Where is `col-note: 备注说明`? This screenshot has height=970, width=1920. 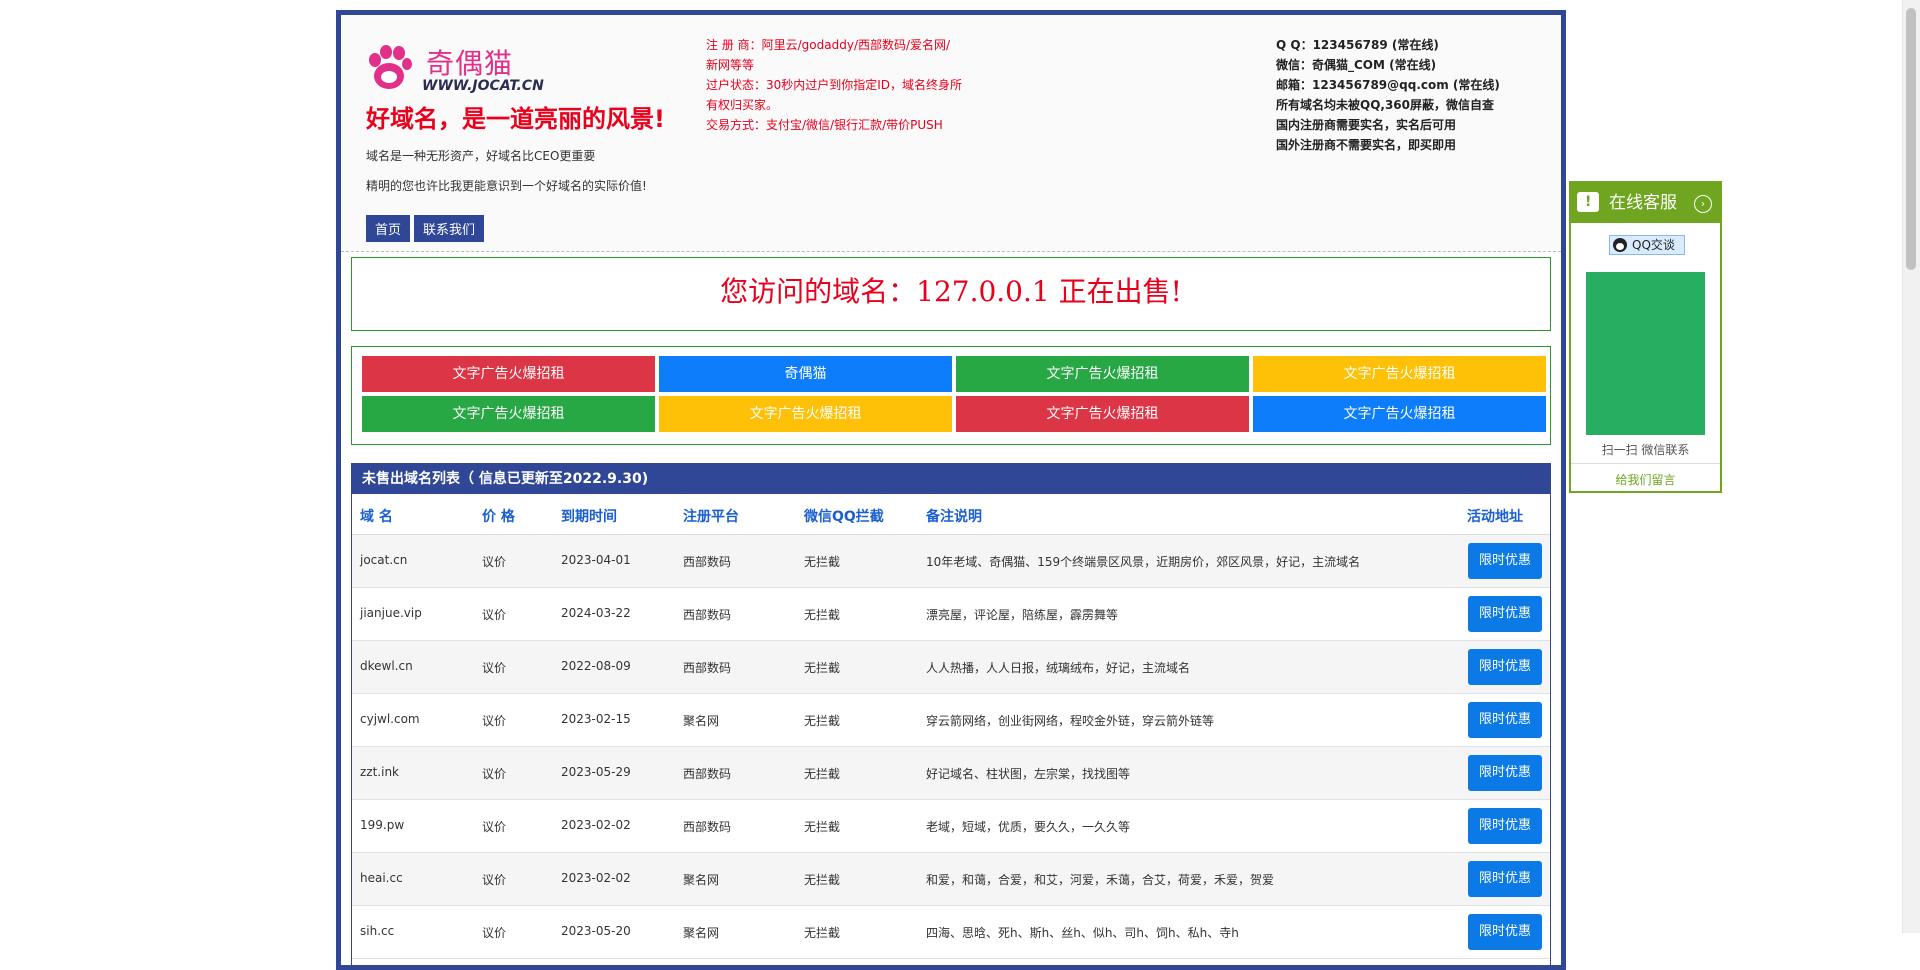 col-note: 备注说明 is located at coordinates (954, 517).